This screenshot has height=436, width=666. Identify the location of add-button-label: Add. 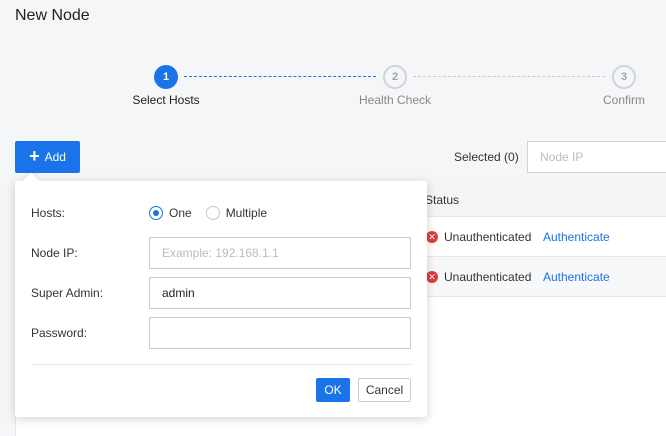
(55, 157).